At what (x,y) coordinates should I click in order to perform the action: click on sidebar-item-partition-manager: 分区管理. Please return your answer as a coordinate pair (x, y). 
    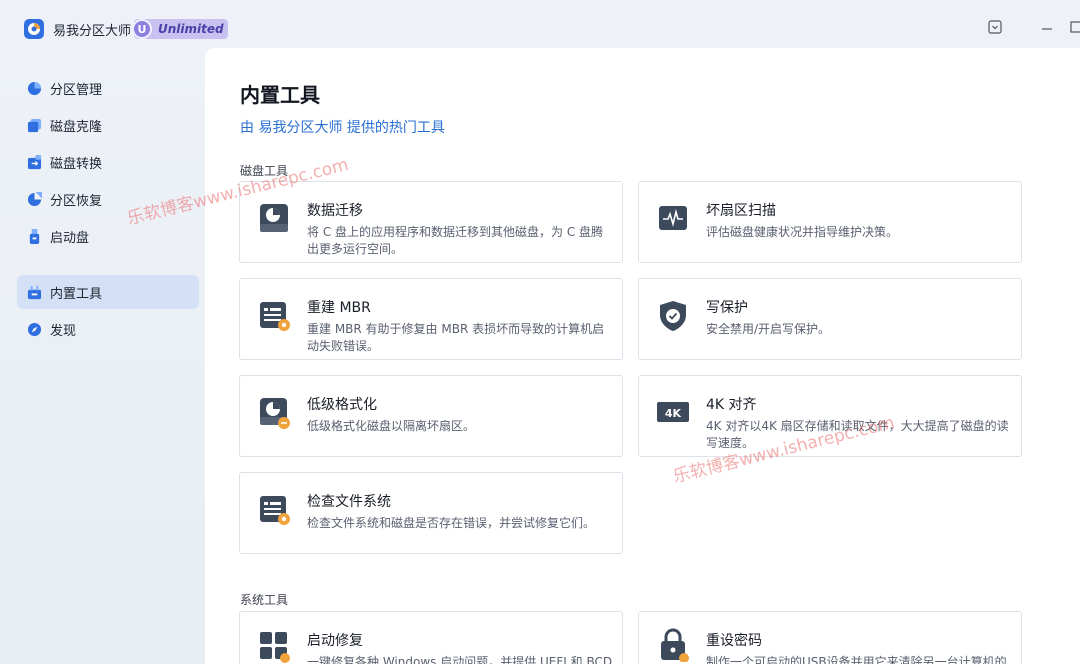
    Looking at the image, I should click on (108, 88).